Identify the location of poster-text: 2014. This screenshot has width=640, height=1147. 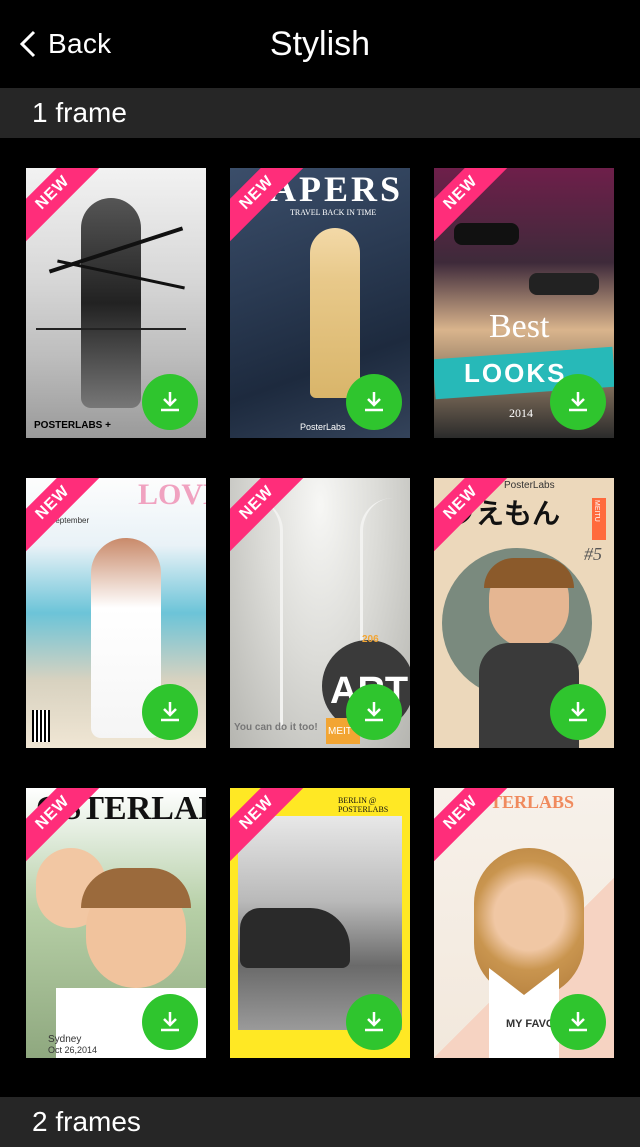
(521, 413).